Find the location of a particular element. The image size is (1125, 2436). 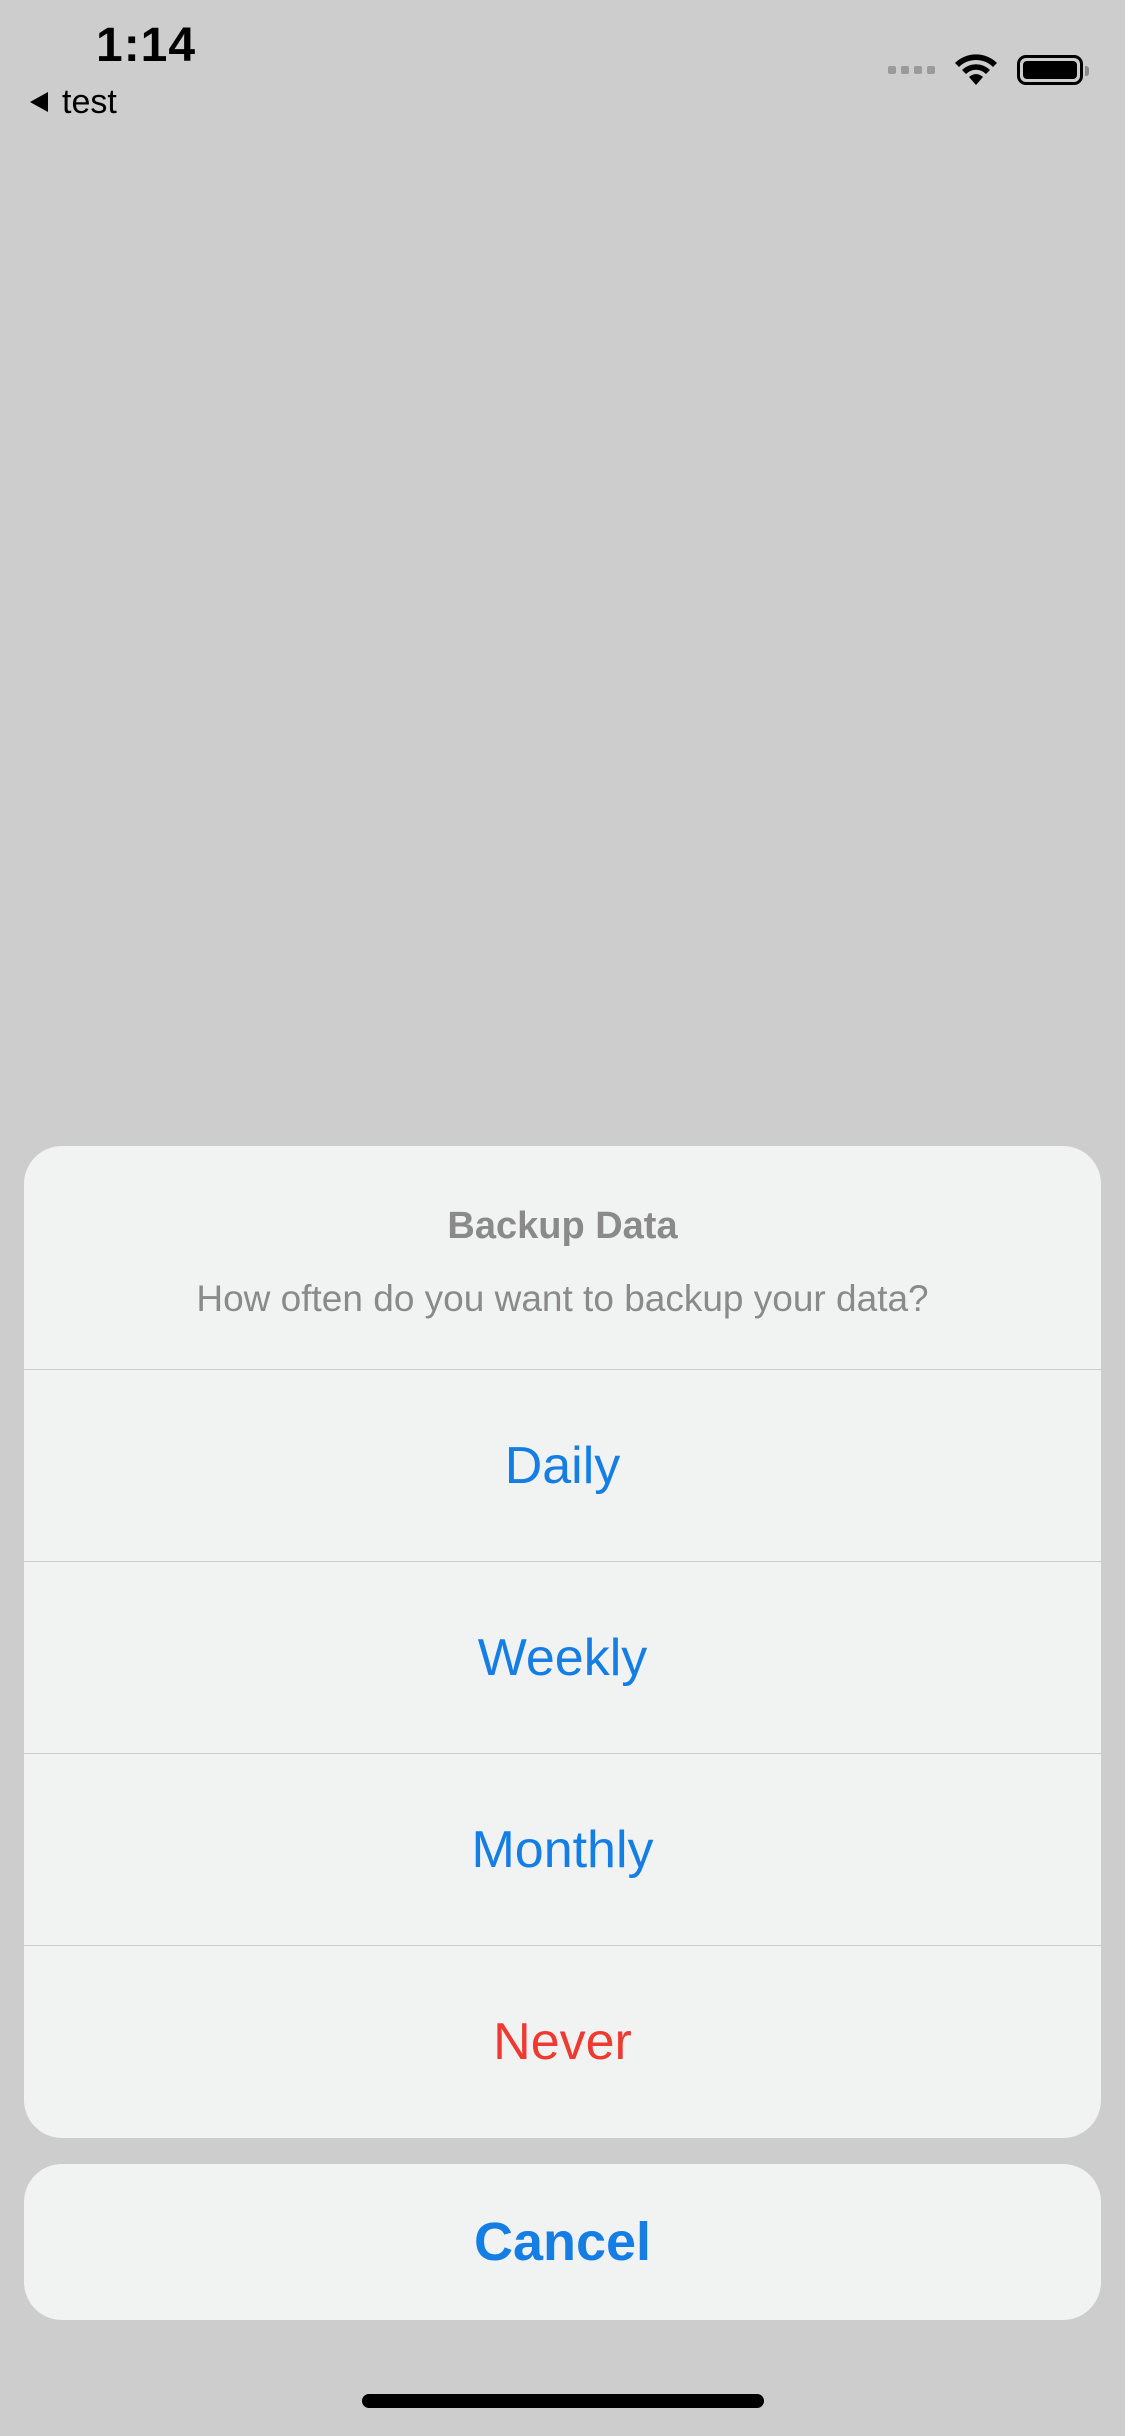

status-time: 1:14 is located at coordinates (146, 45).